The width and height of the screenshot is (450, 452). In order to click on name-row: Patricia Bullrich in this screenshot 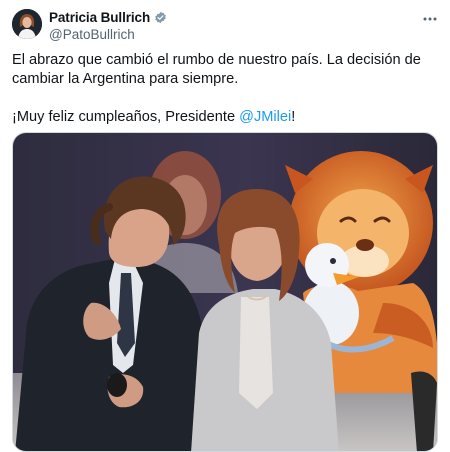, I will do `click(108, 17)`.